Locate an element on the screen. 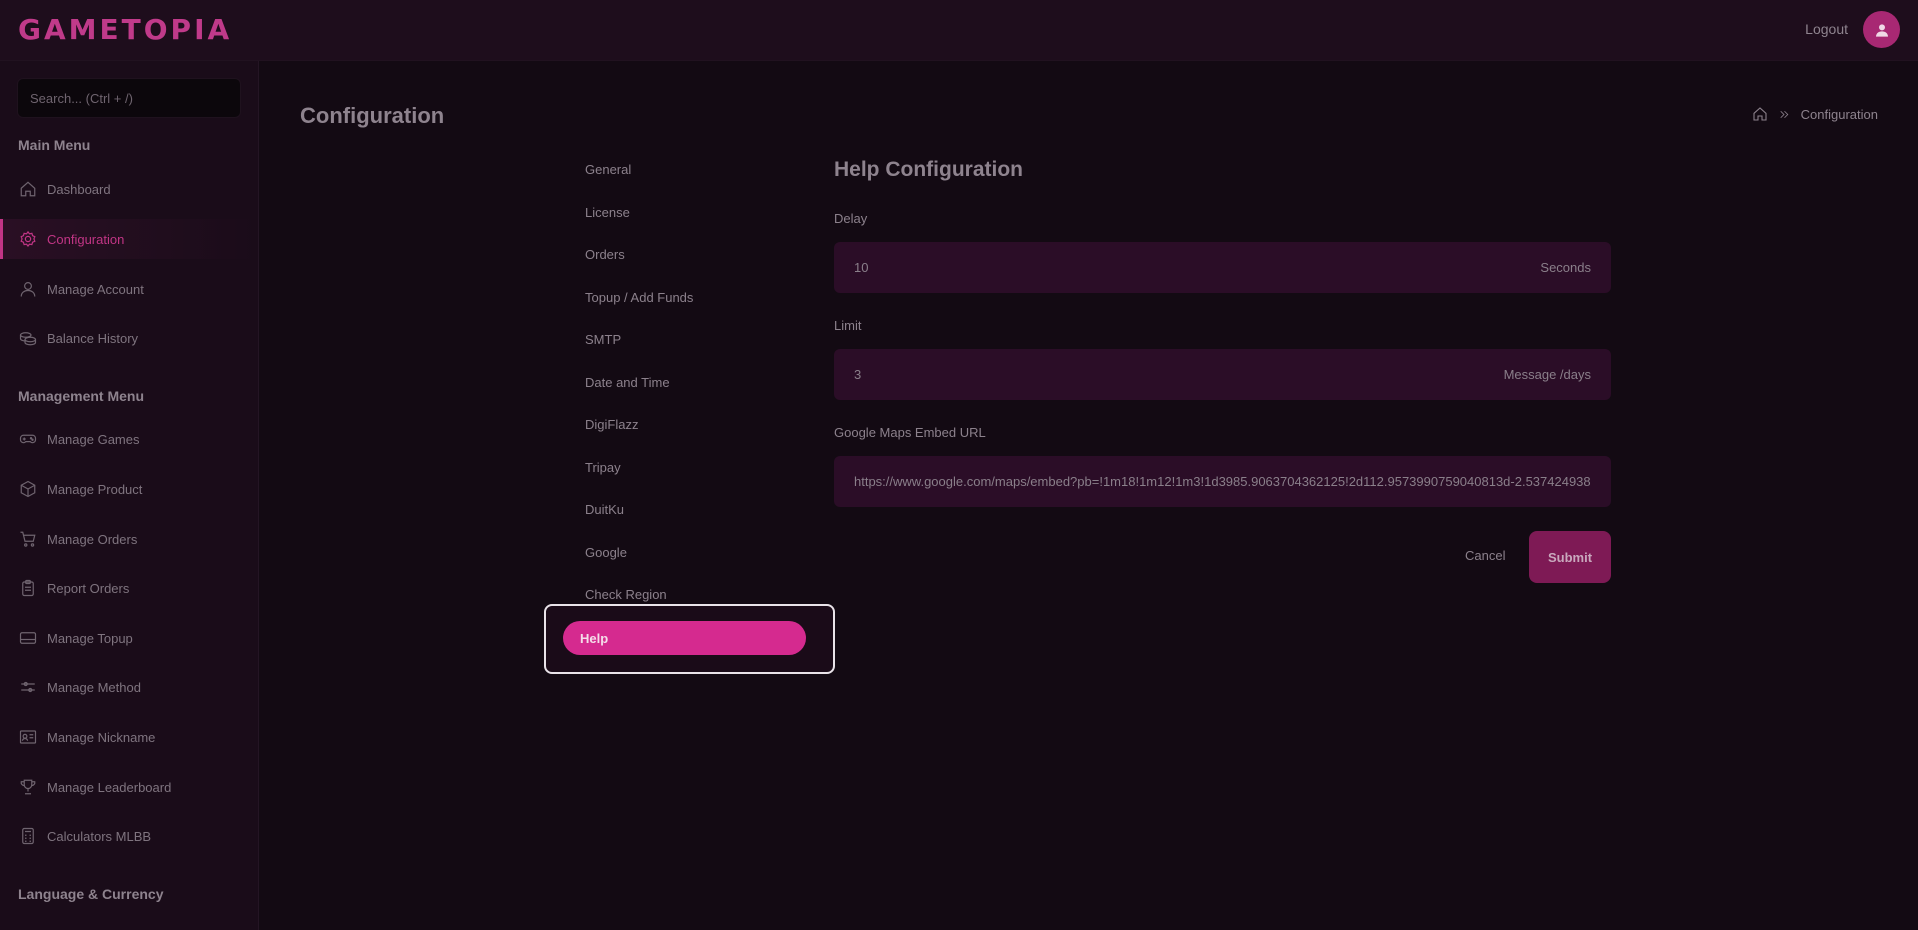  config-menu-digiflazz: DigiFlazz is located at coordinates (611, 424).